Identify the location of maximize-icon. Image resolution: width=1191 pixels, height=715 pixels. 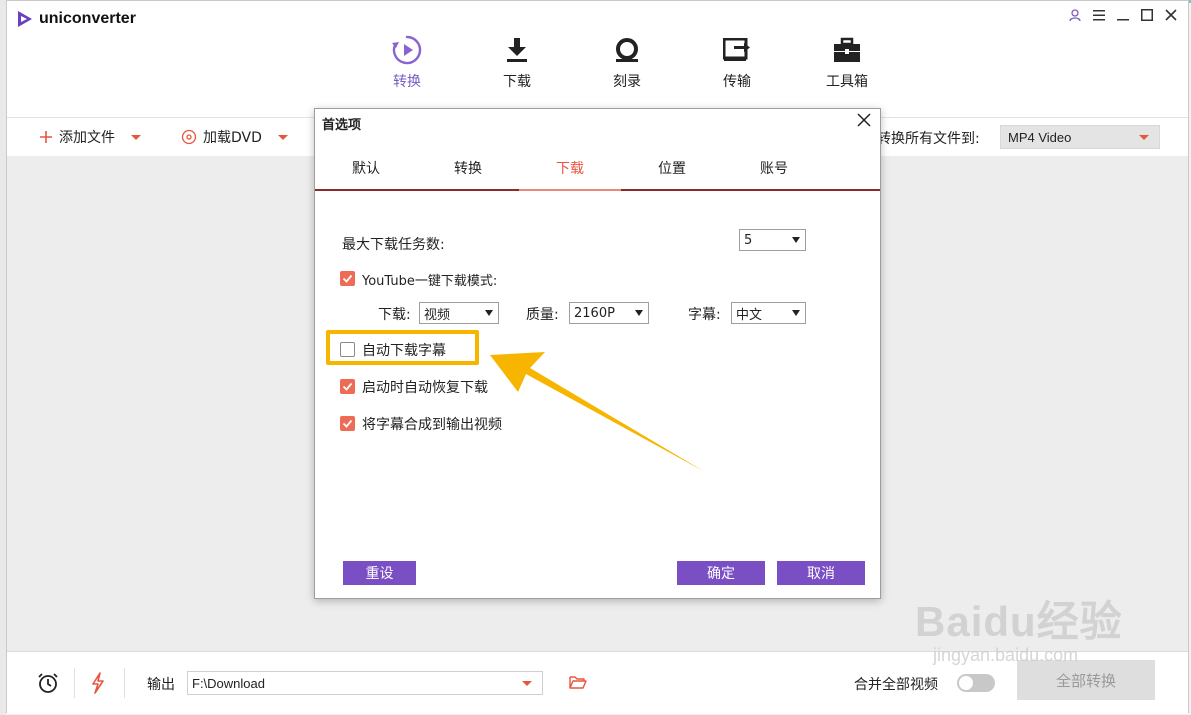
(1147, 15).